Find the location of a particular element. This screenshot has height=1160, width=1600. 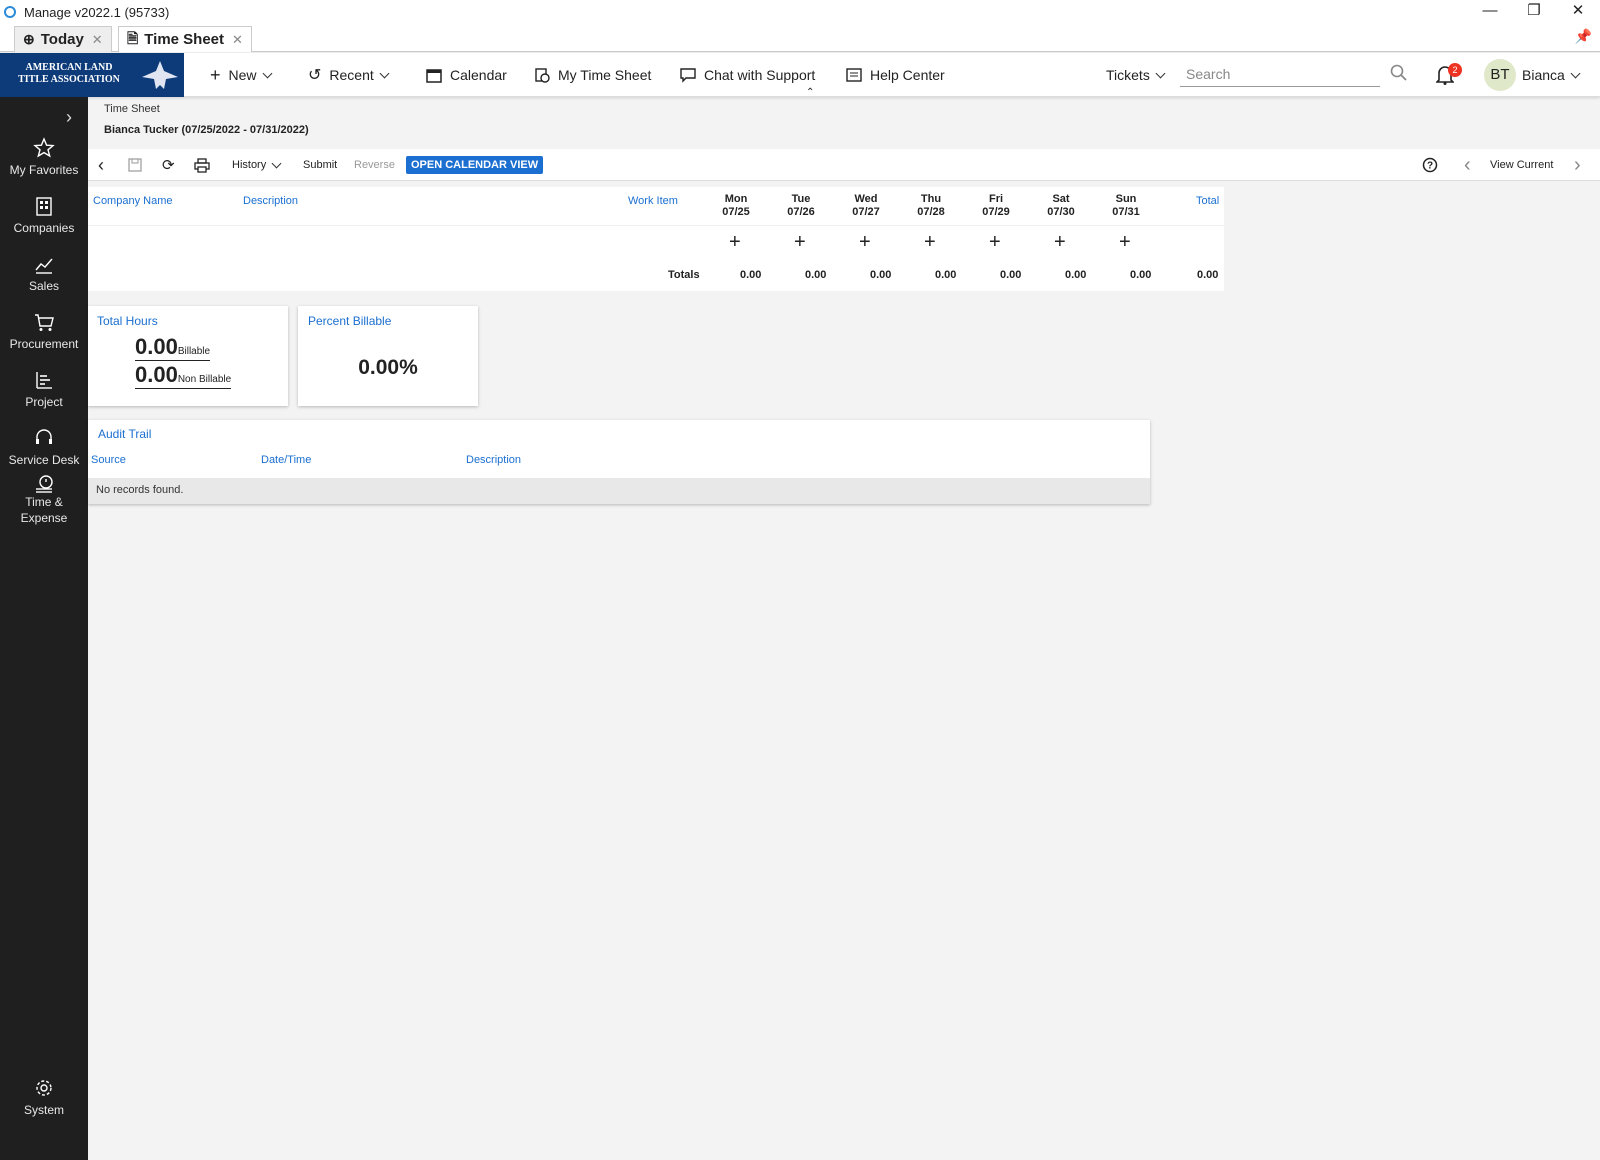

window-title: Manage v2022.1 (95733) is located at coordinates (97, 12).